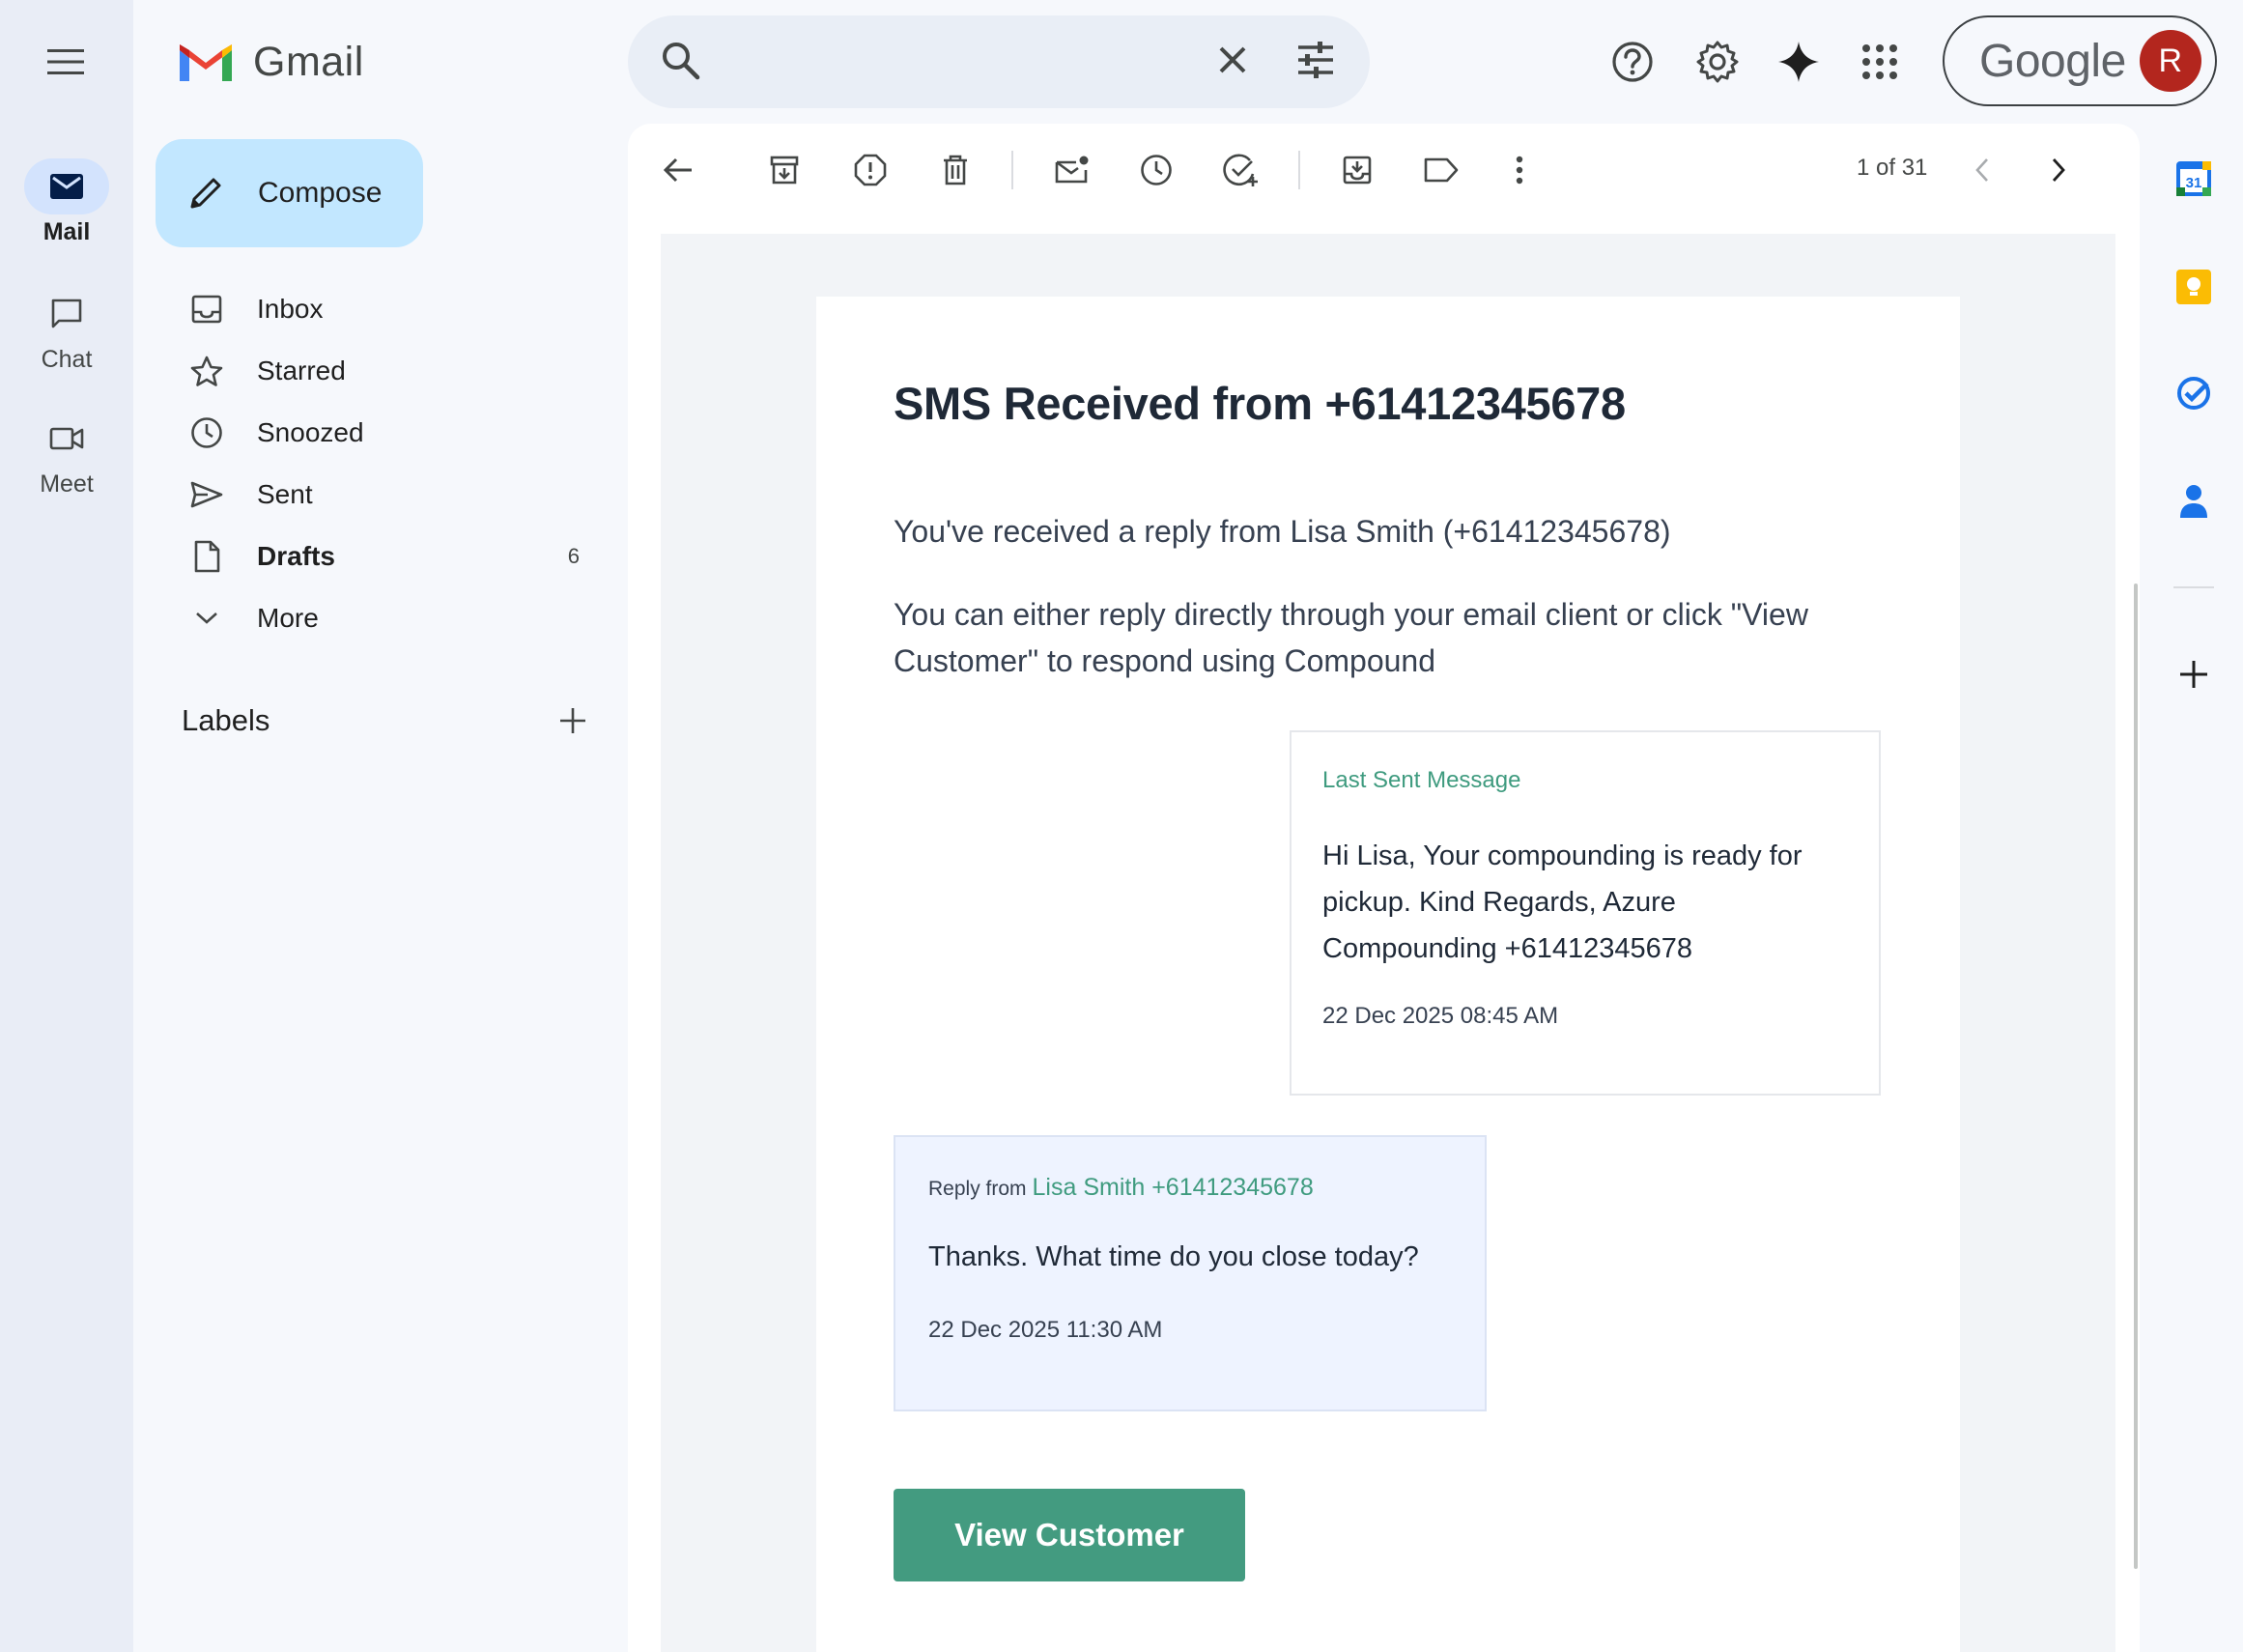 The height and width of the screenshot is (1652, 2243). What do you see at coordinates (977, 1189) in the screenshot?
I see `reply-prefix: Reply from` at bounding box center [977, 1189].